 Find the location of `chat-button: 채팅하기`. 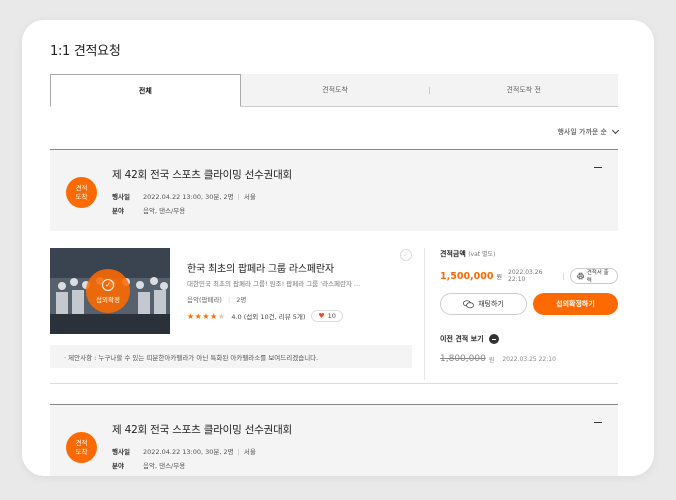

chat-button: 채팅하기 is located at coordinates (483, 304).